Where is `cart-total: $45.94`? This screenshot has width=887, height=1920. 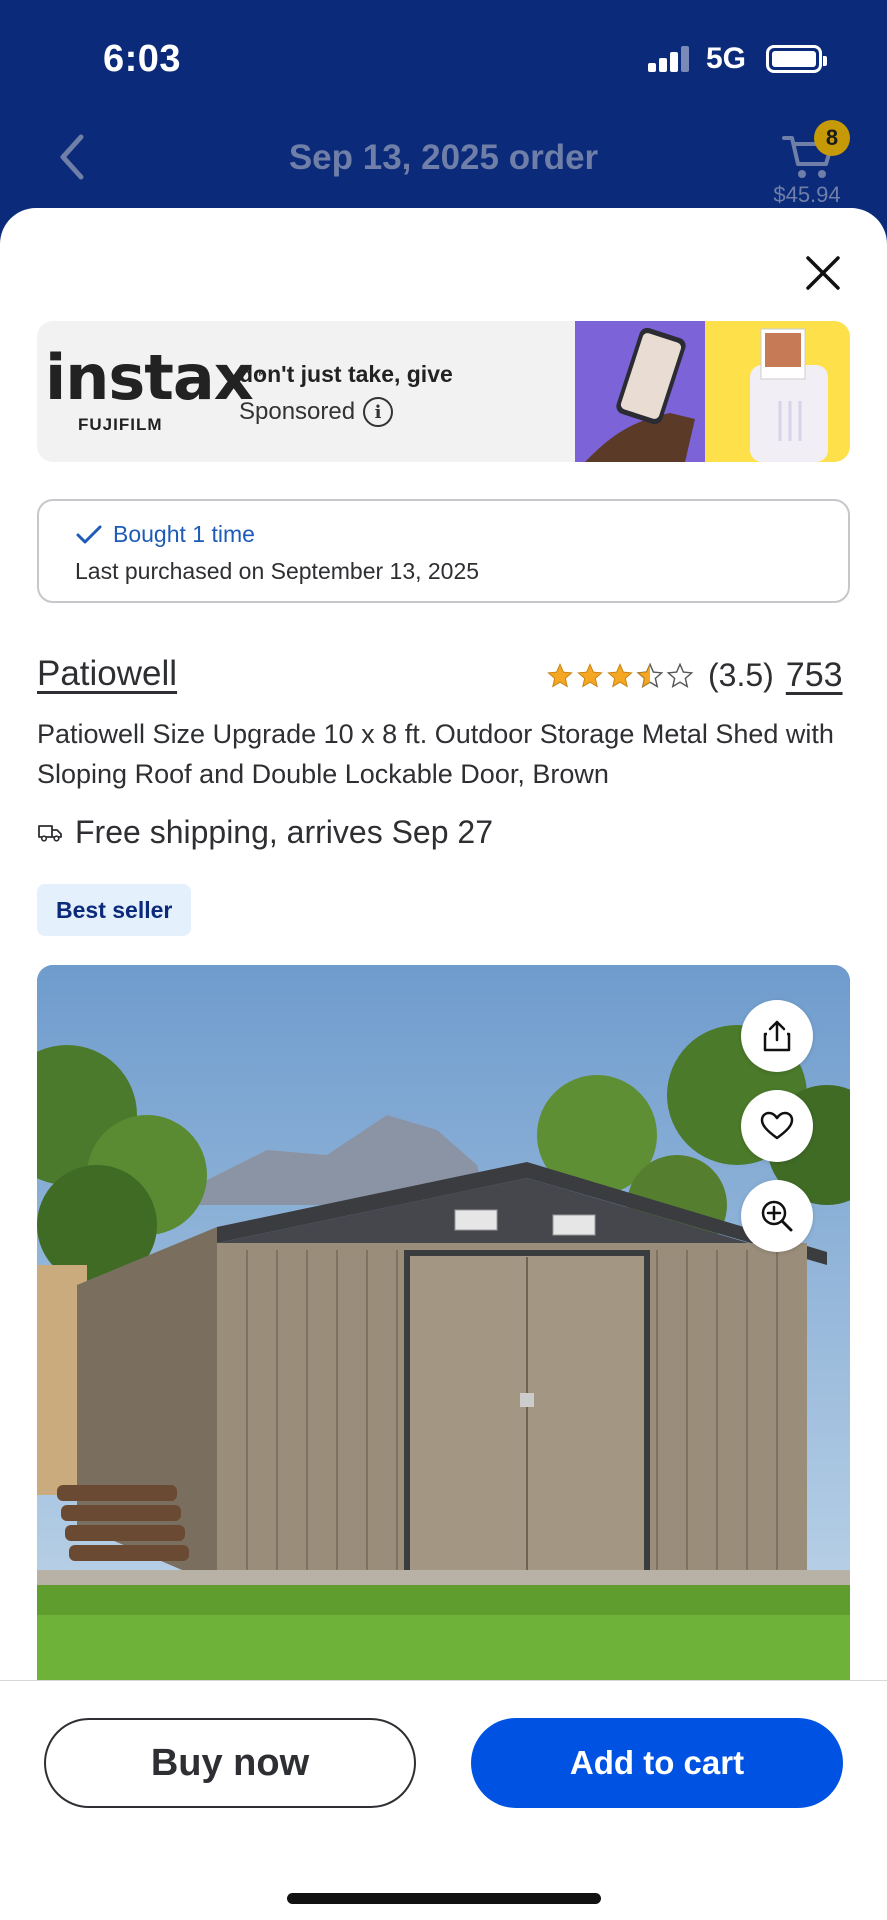
cart-total: $45.94 is located at coordinates (807, 194).